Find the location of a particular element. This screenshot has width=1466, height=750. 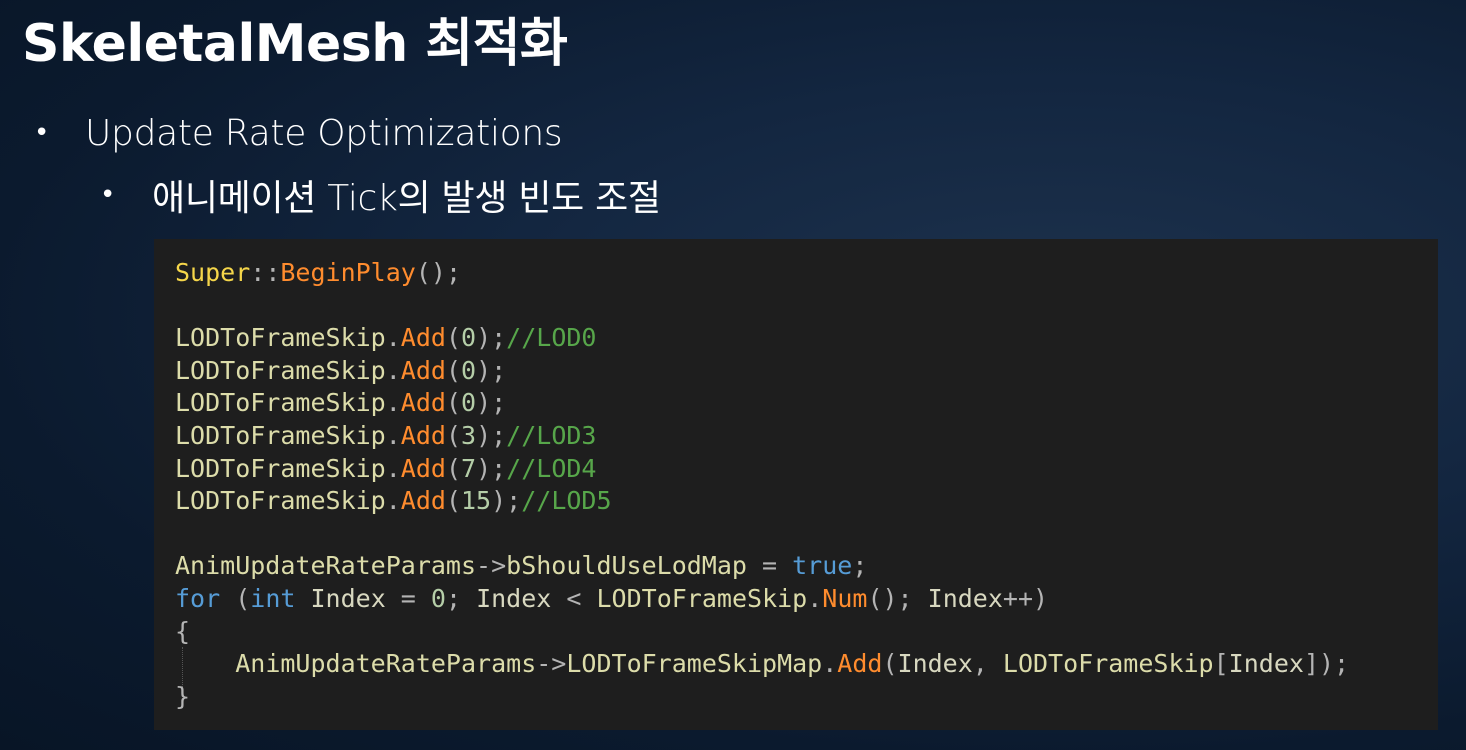

code-token: //LOD0 is located at coordinates (551, 338).